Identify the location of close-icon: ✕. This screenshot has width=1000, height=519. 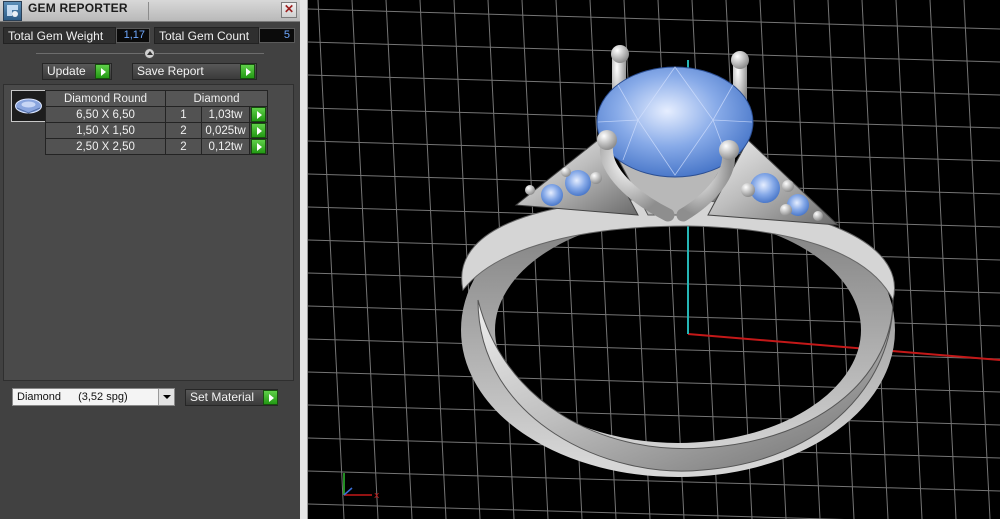
(289, 10).